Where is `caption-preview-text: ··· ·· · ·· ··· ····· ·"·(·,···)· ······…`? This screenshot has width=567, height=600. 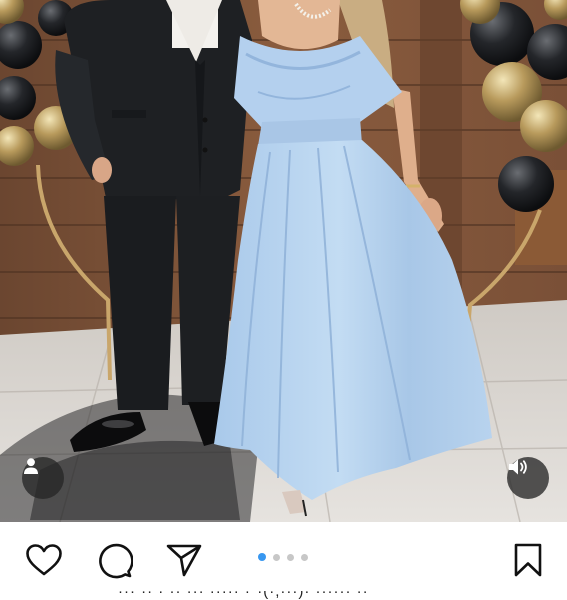 caption-preview-text: ··· ·· · ·· ··· ····· ·"·(·,···)· ······… is located at coordinates (246, 595).